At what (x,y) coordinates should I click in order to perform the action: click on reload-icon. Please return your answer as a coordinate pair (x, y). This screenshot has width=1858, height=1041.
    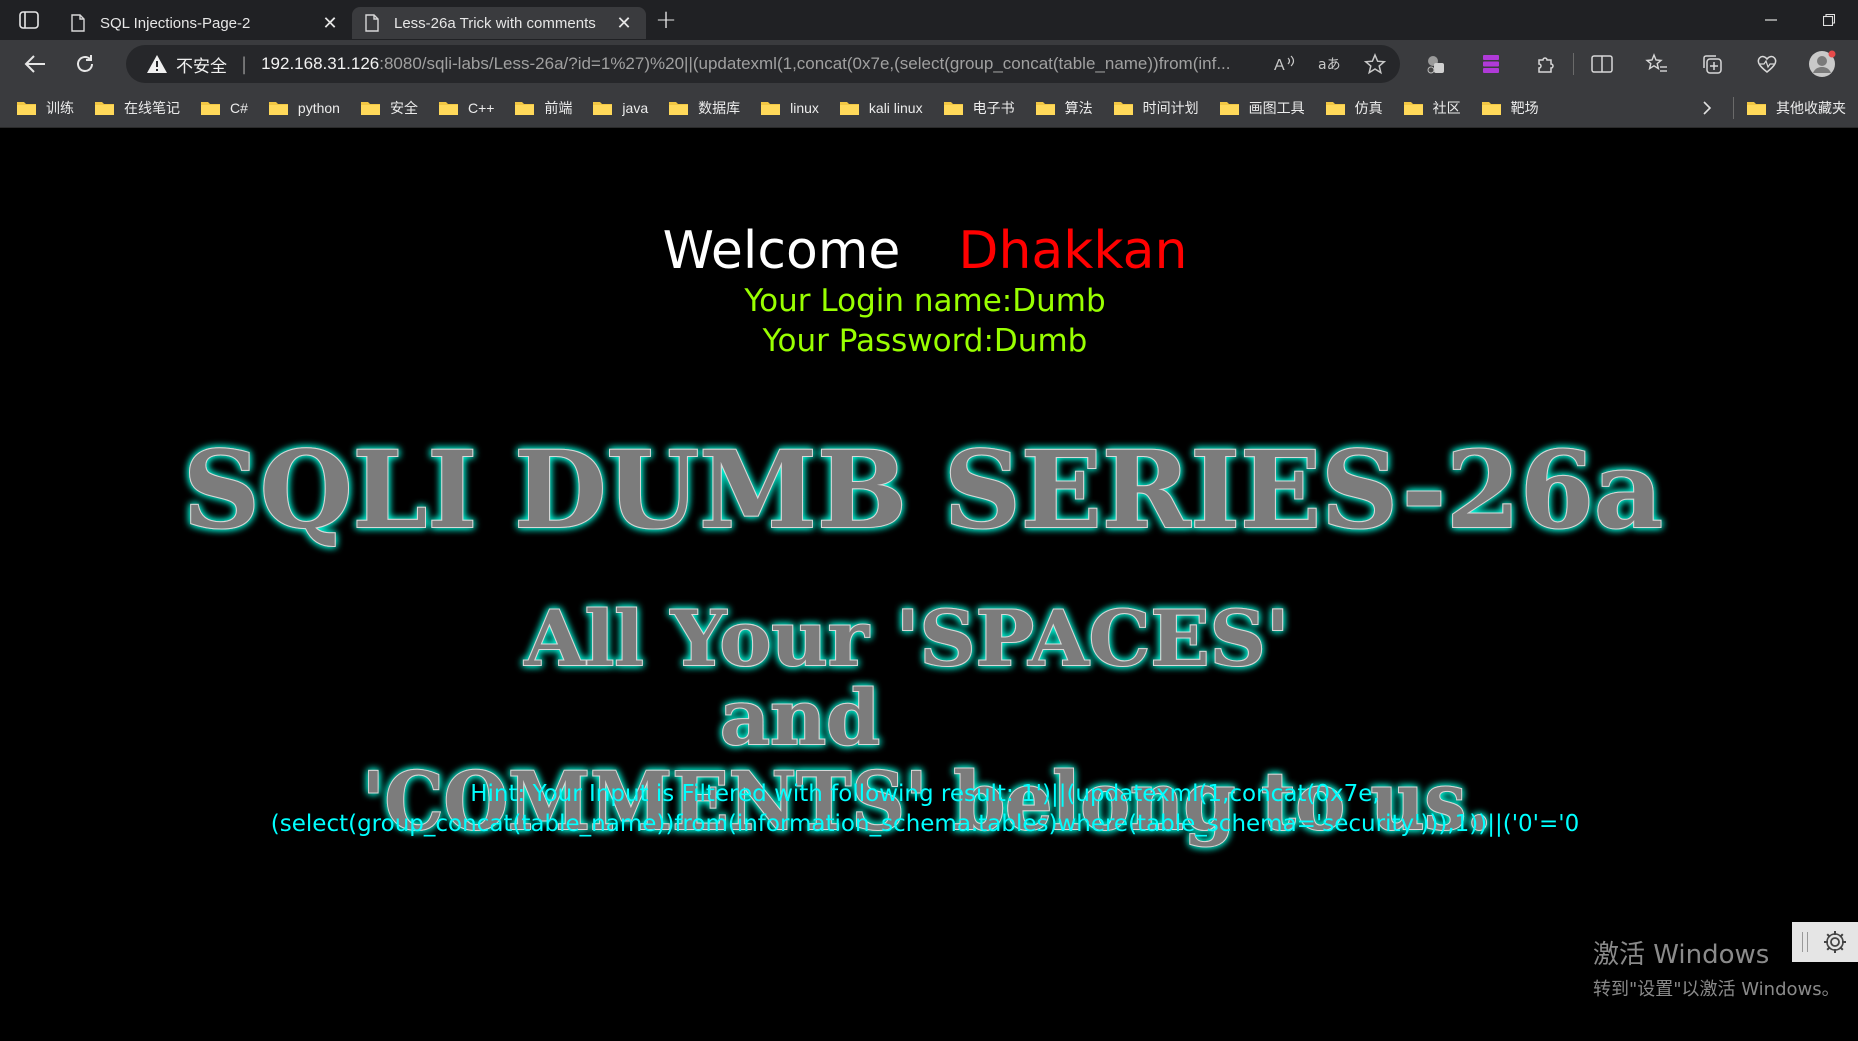
    Looking at the image, I should click on (85, 63).